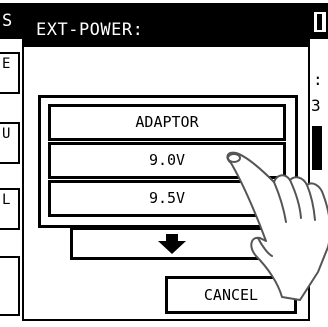 The width and height of the screenshot is (328, 327). What do you see at coordinates (318, 79) in the screenshot?
I see `background-colon: :` at bounding box center [318, 79].